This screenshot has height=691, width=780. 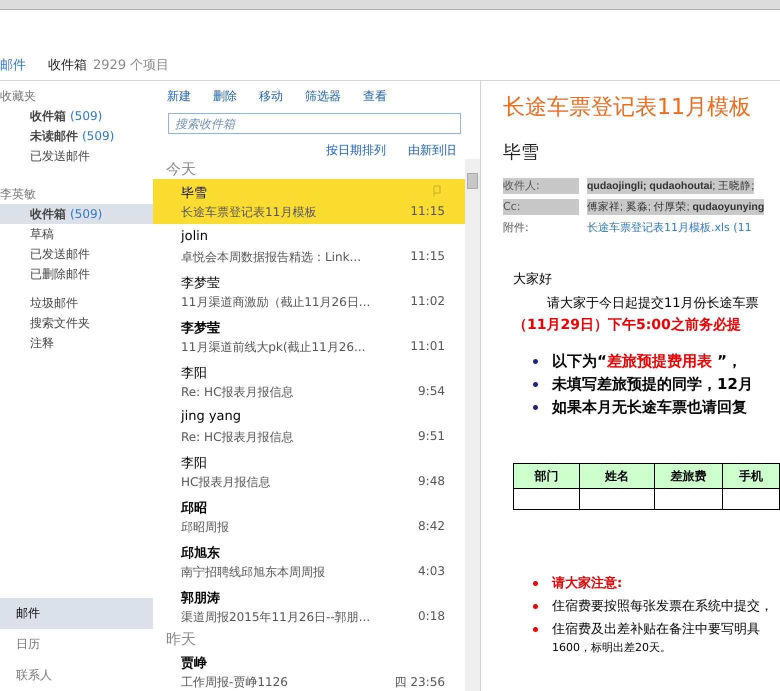 What do you see at coordinates (225, 482) in the screenshot?
I see `message-subject: HC报表月报信息` at bounding box center [225, 482].